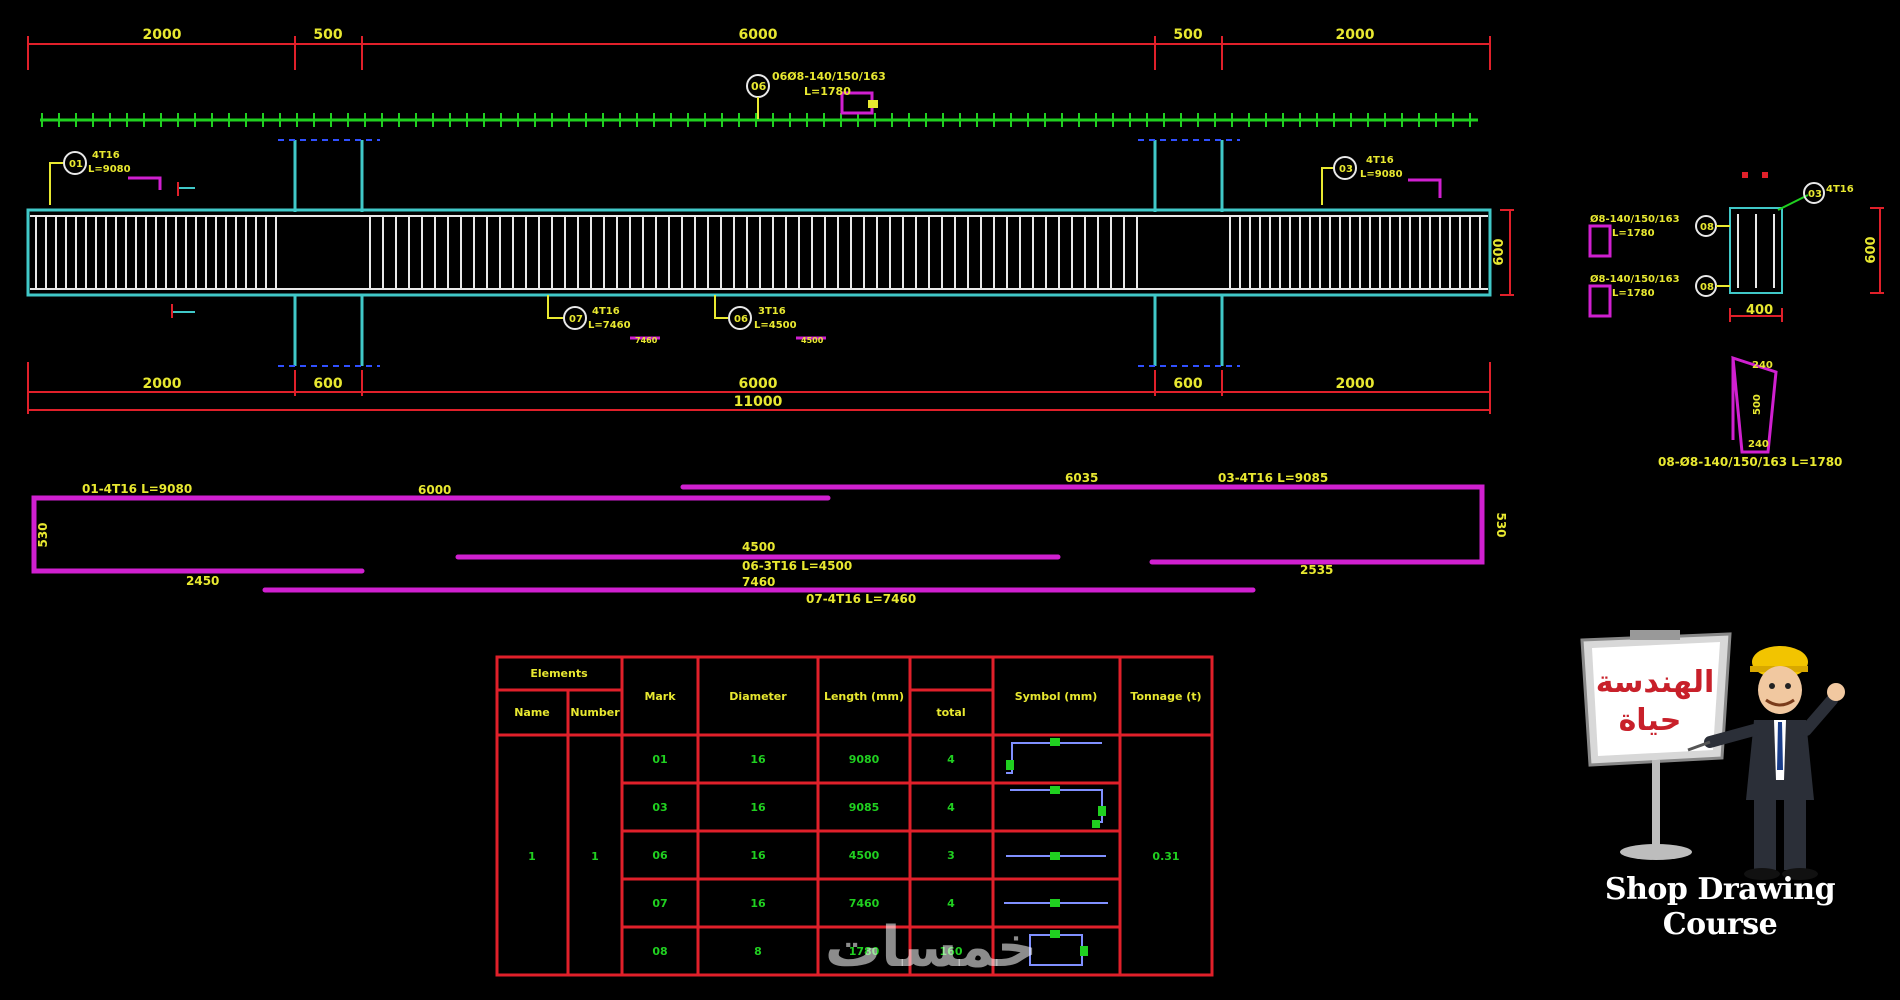  I want to click on dim-bottom-3: 6000, so click(758, 384).